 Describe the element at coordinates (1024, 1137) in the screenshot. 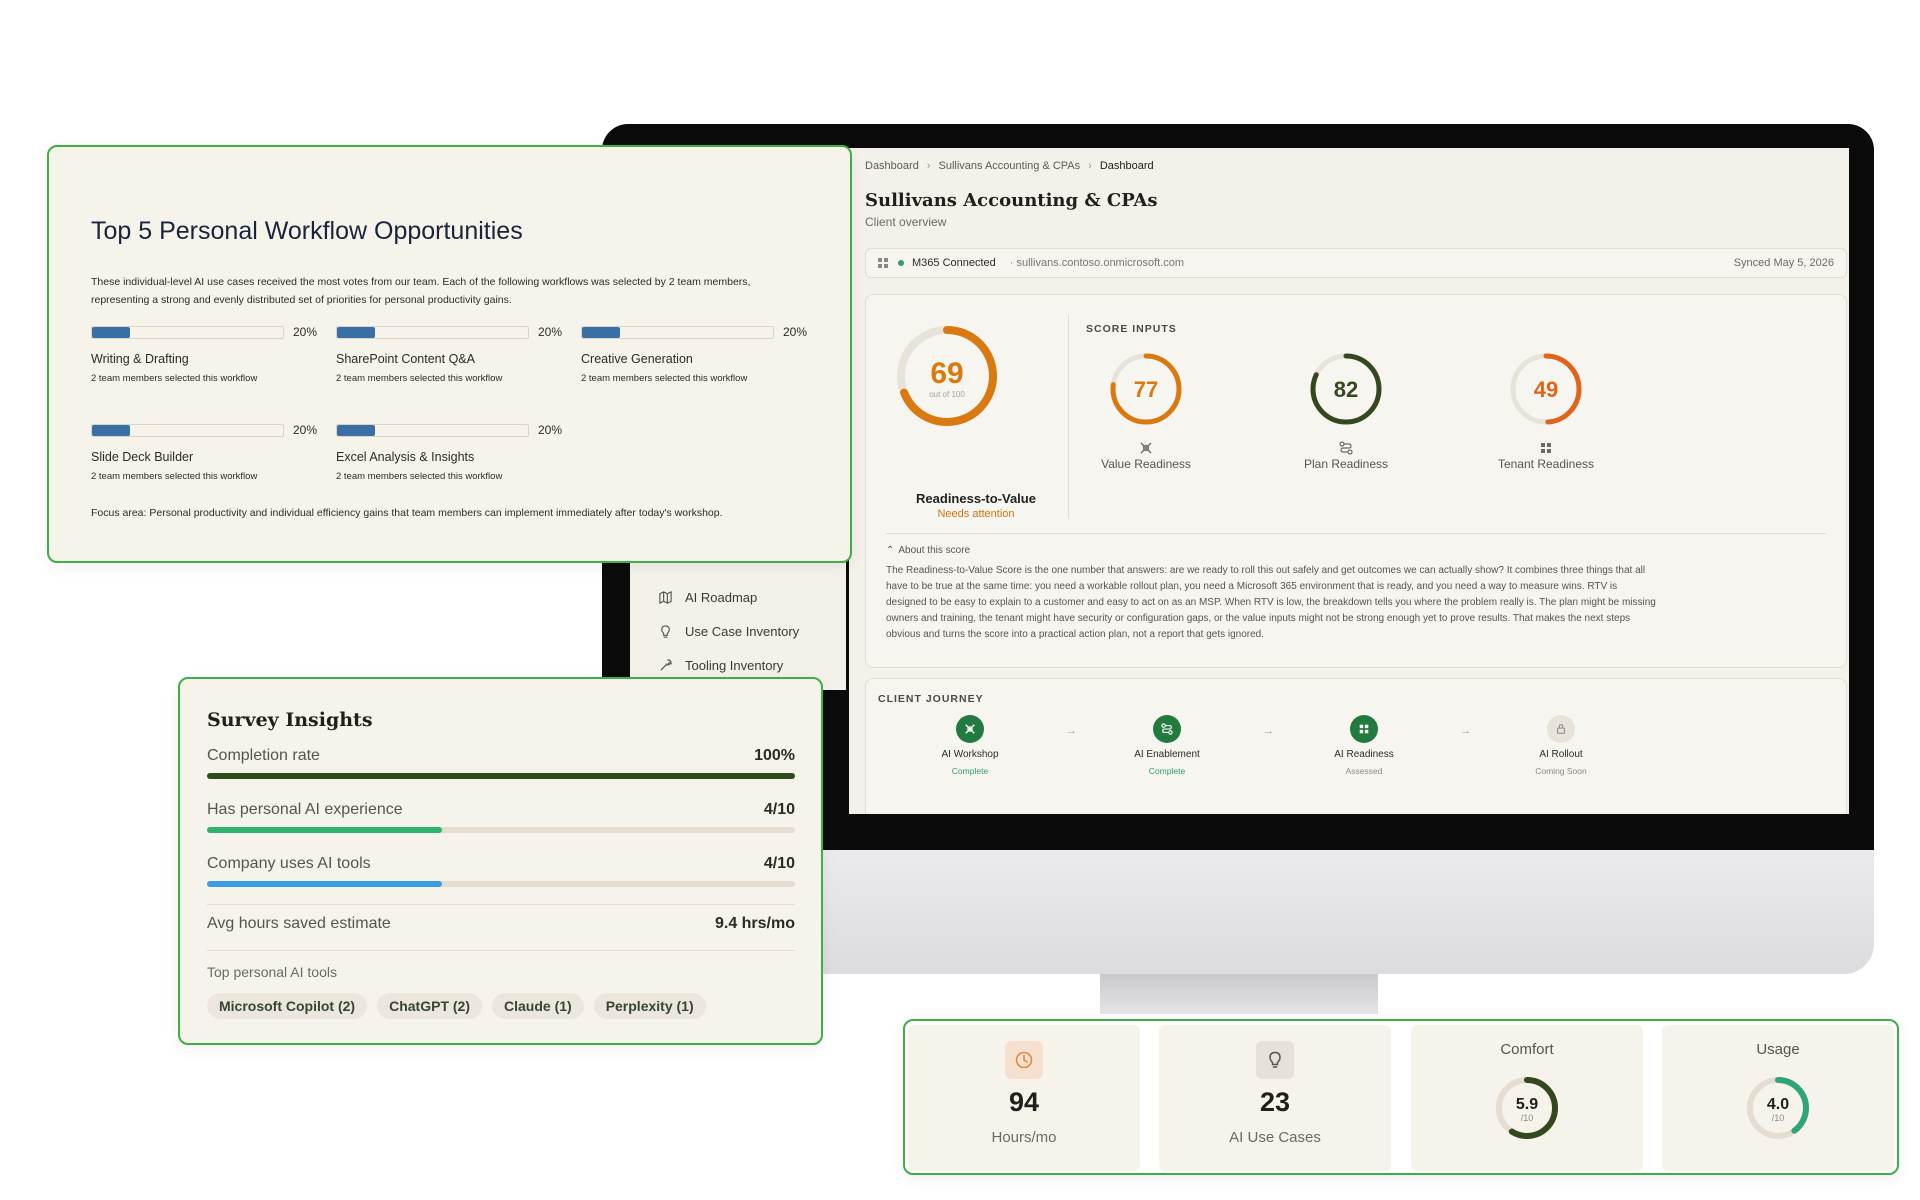

I see `metric-label: Hours/mo` at that location.